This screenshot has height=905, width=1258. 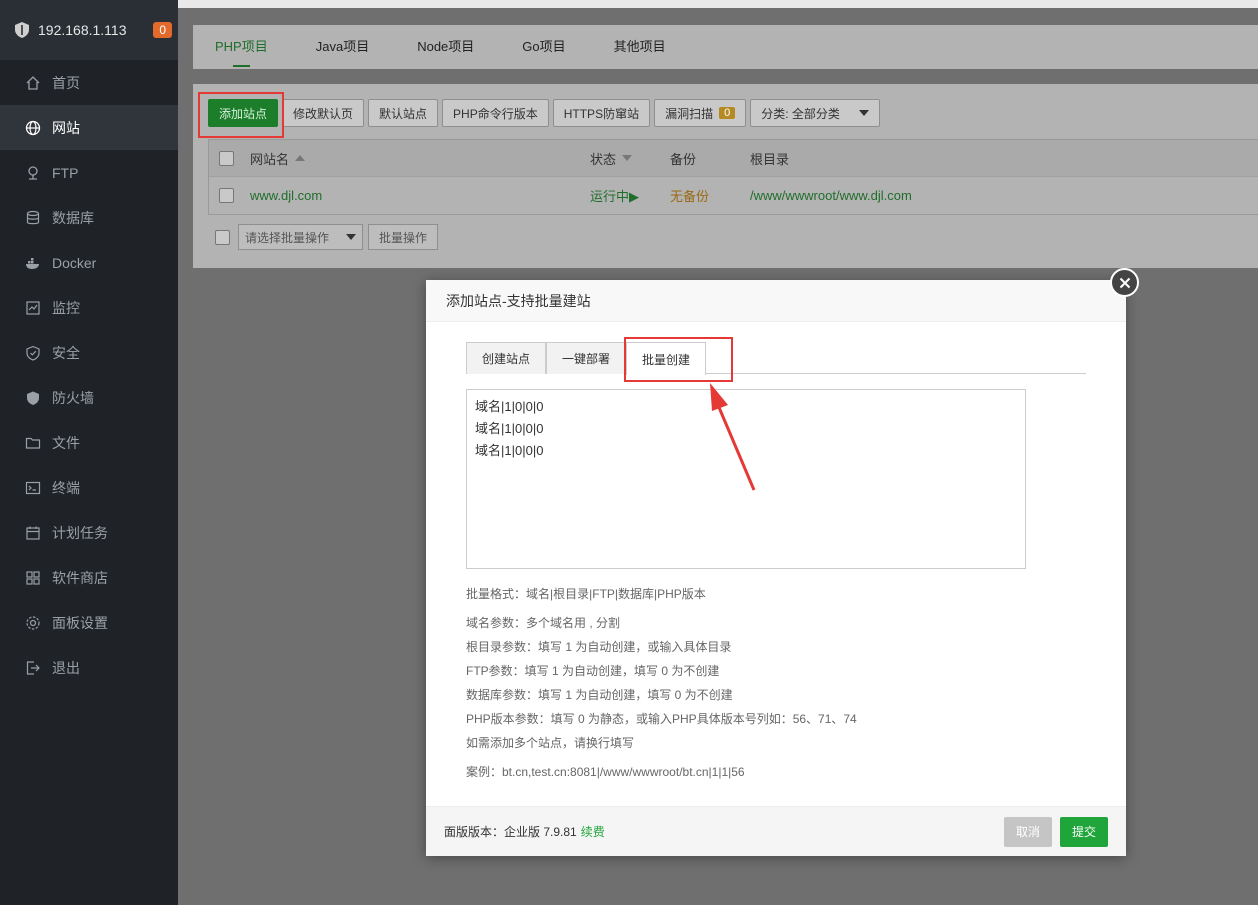 I want to click on gear-icon, so click(x=33, y=623).